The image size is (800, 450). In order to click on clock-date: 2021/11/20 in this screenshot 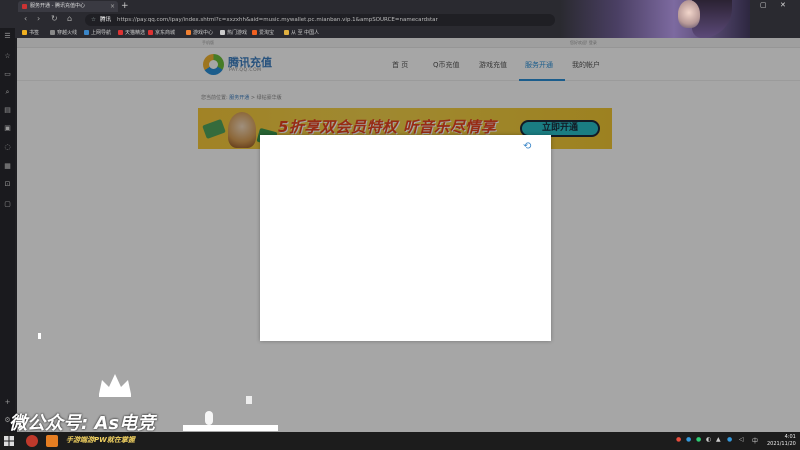, I will do `click(781, 444)`.